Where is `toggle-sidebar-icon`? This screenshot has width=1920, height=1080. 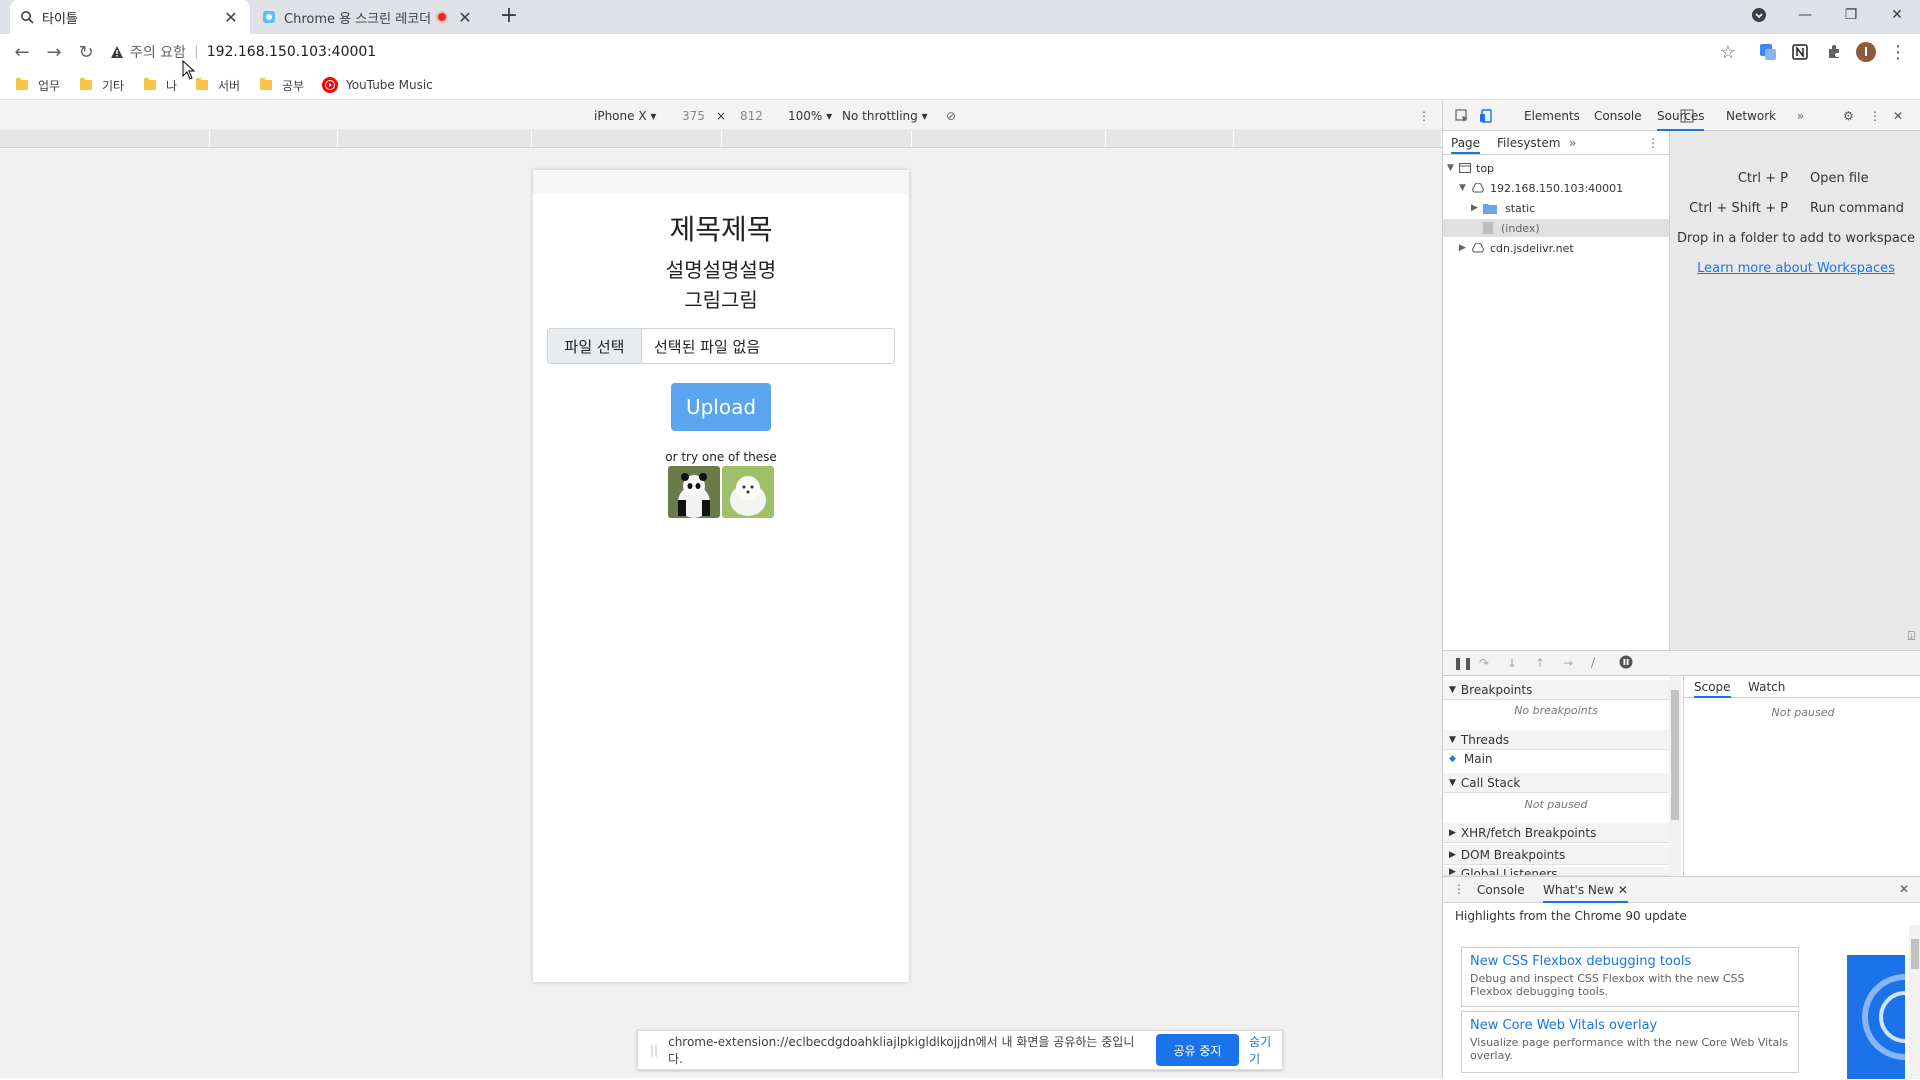 toggle-sidebar-icon is located at coordinates (1687, 116).